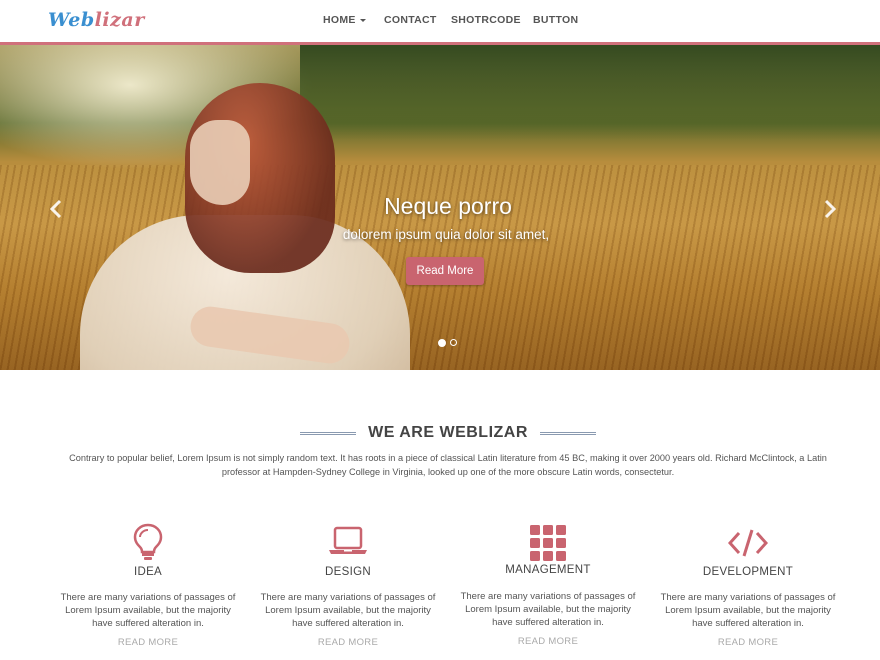 This screenshot has height=660, width=880. I want to click on hero-title: Neque porro, so click(448, 206).